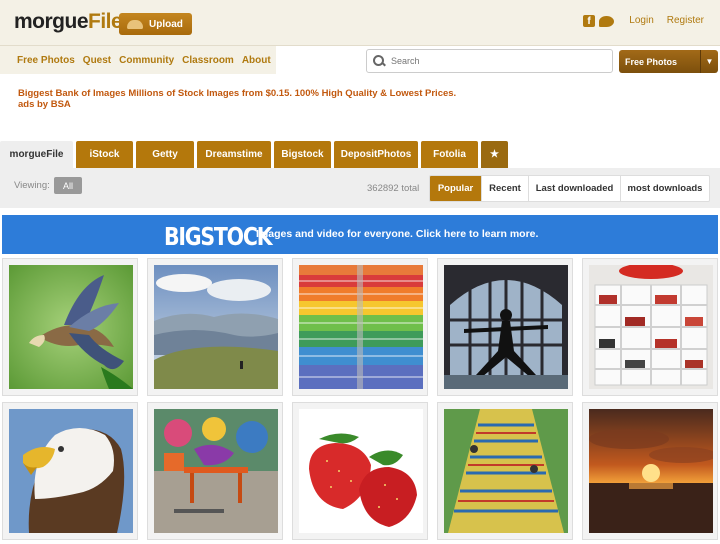 The width and height of the screenshot is (720, 544). What do you see at coordinates (256, 60) in the screenshot?
I see `nav-about: About` at bounding box center [256, 60].